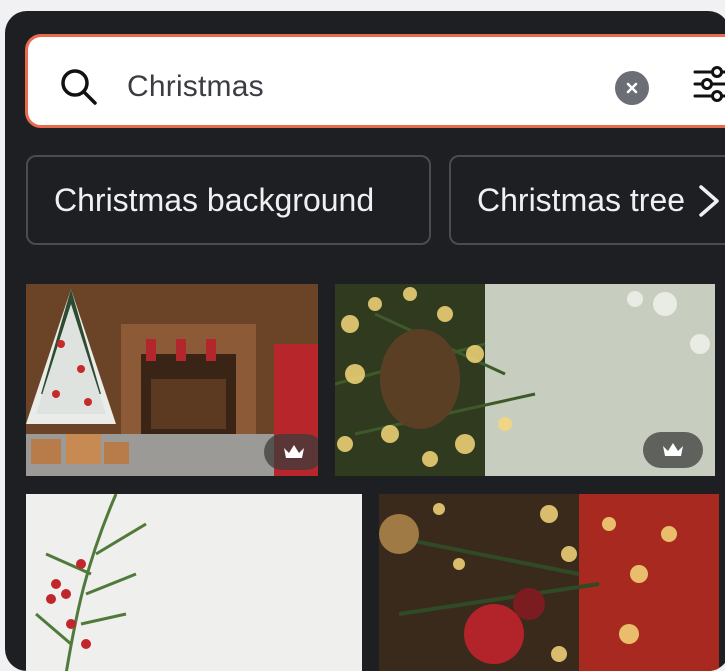 The width and height of the screenshot is (725, 671). What do you see at coordinates (708, 84) in the screenshot?
I see `filter-icon` at bounding box center [708, 84].